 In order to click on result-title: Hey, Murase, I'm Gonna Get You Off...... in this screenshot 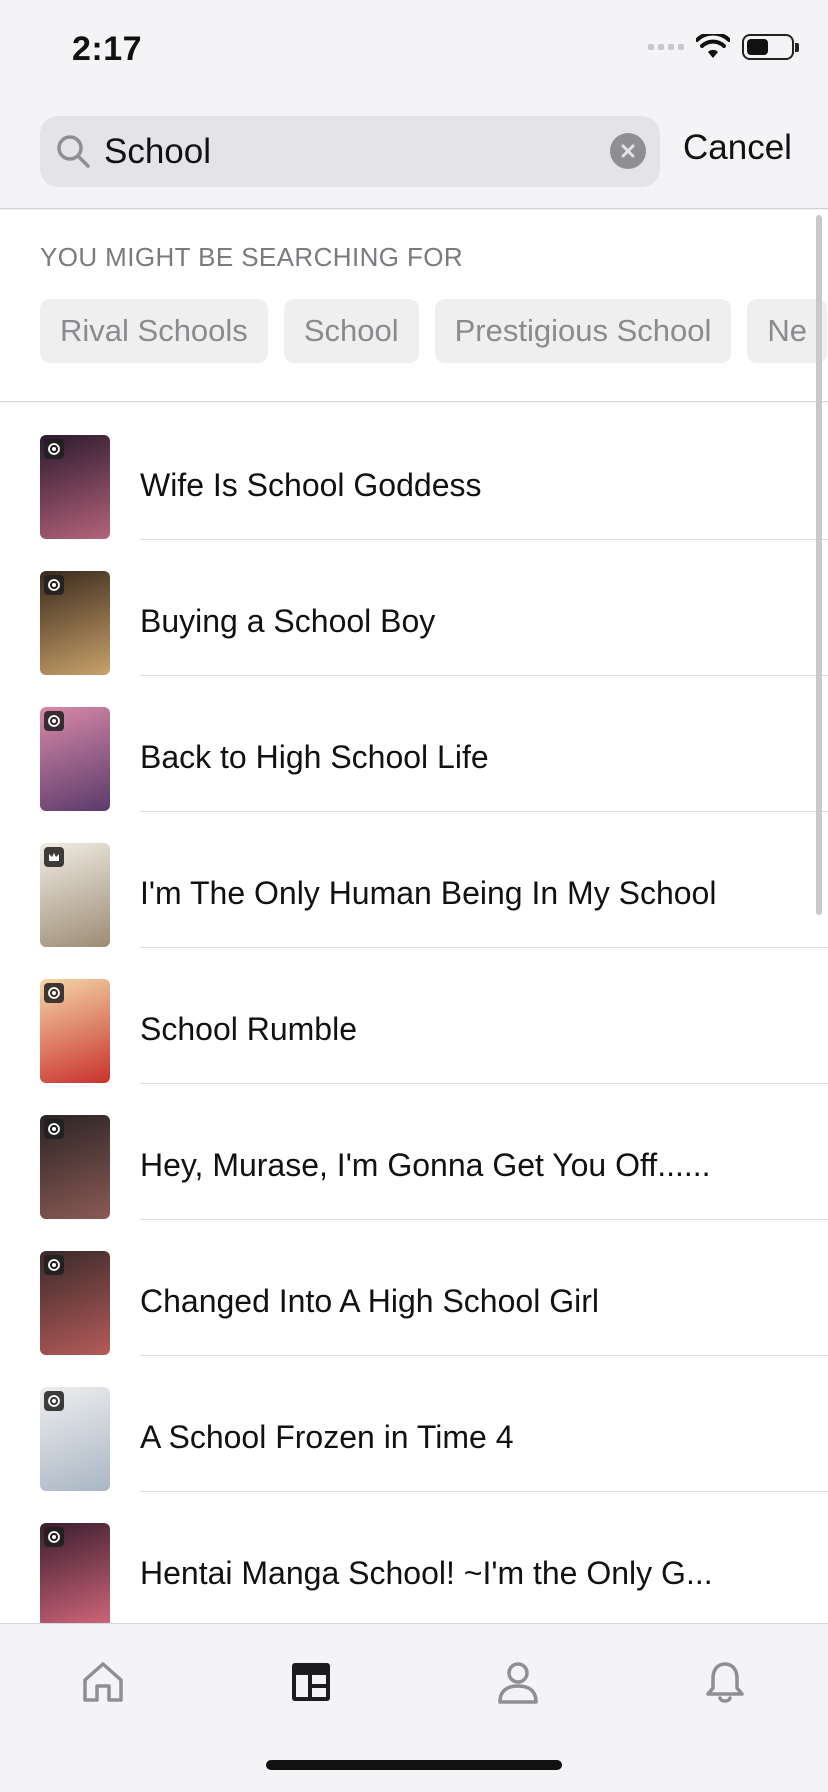, I will do `click(425, 1165)`.